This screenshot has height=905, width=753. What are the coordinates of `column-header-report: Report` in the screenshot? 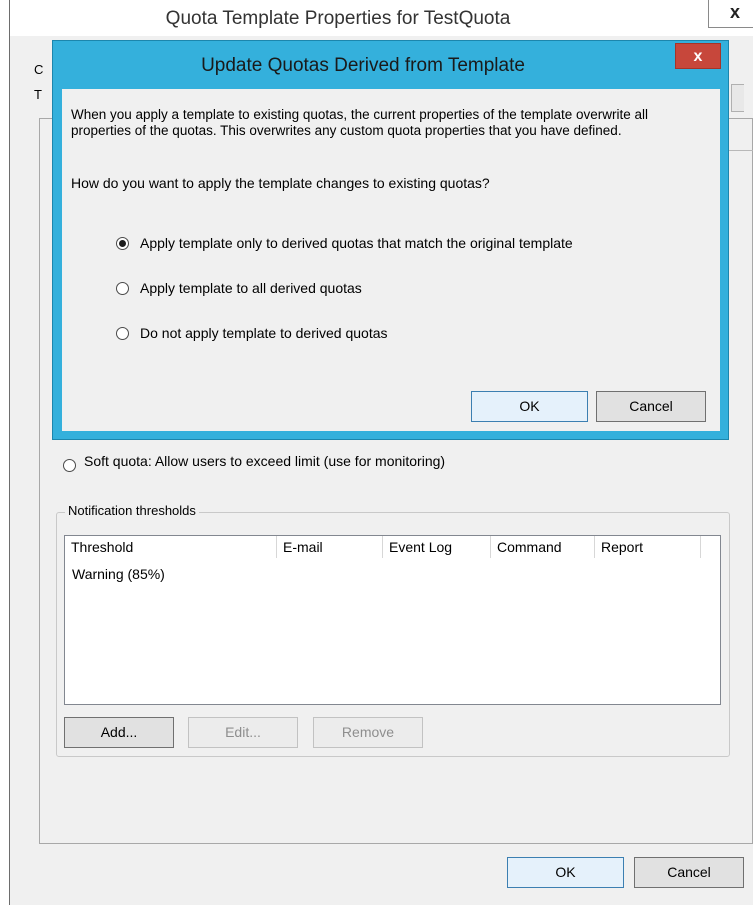 It's located at (648, 547).